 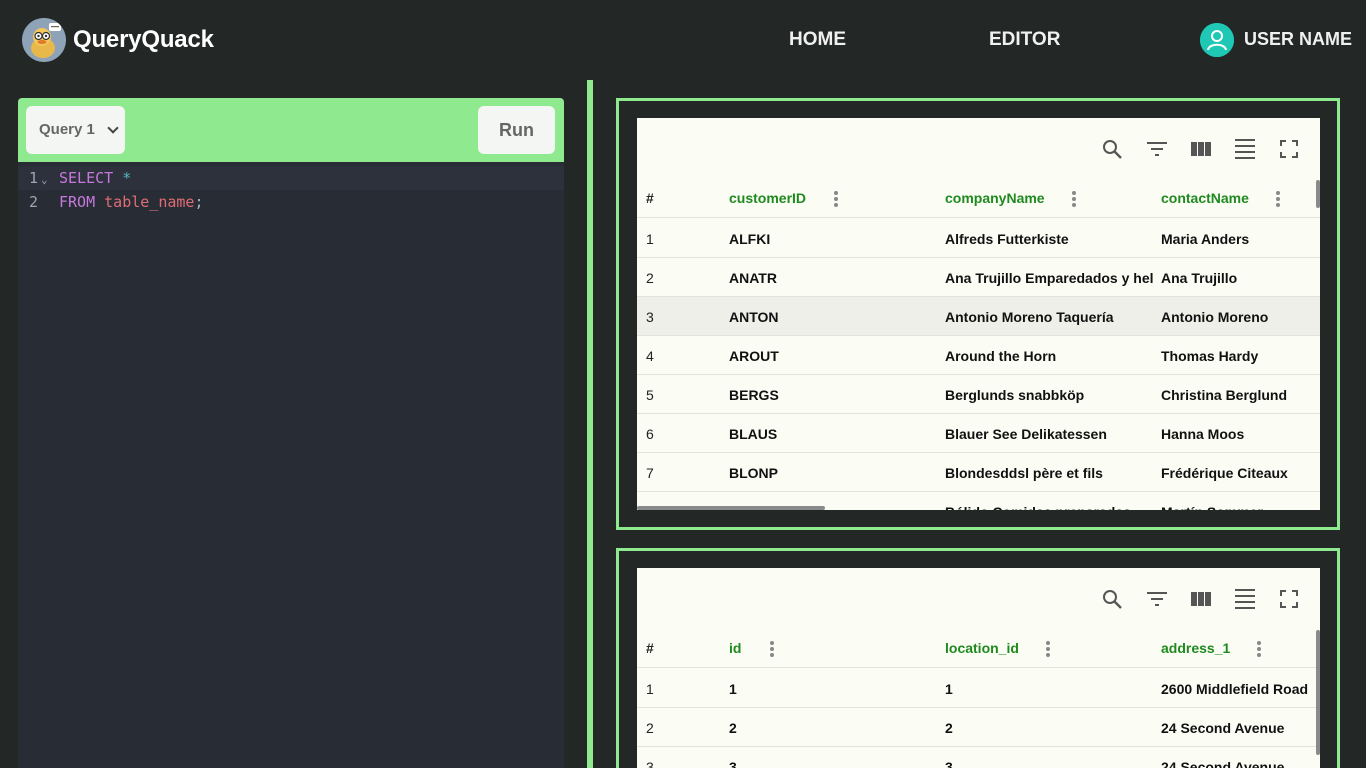 I want to click on cell: BERGS, so click(x=754, y=395).